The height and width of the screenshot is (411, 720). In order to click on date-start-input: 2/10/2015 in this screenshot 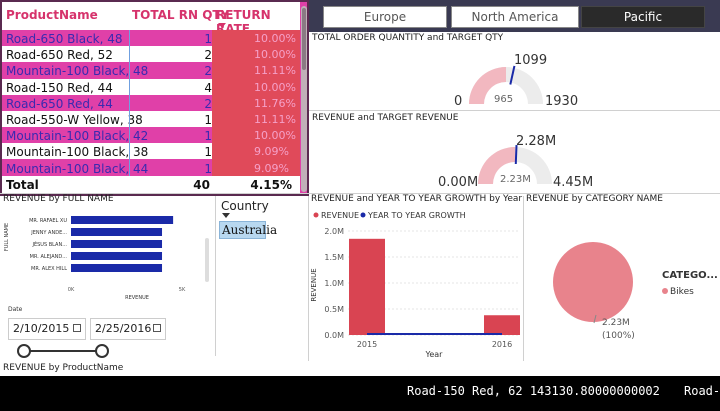, I will do `click(47, 329)`.